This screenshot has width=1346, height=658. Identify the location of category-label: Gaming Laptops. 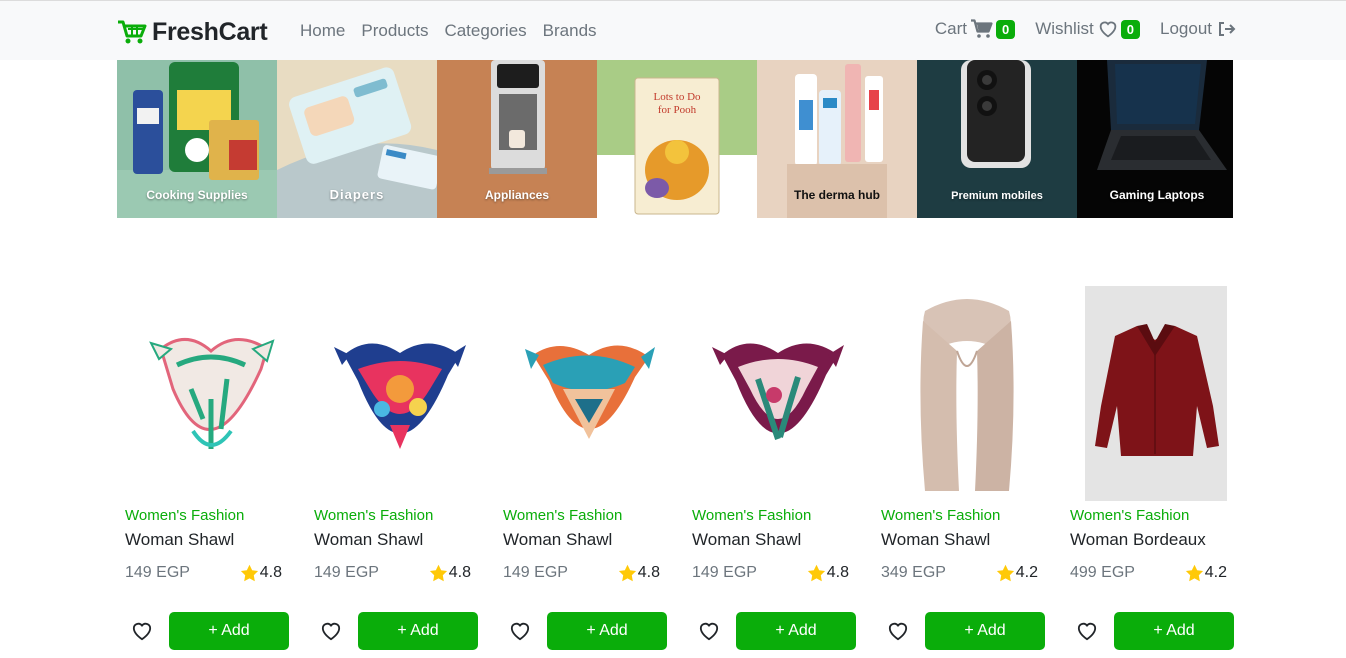
(1157, 195).